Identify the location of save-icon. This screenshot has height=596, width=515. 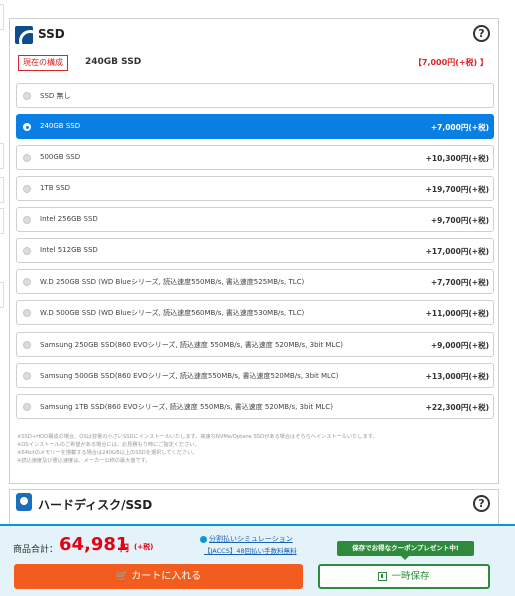
(383, 576).